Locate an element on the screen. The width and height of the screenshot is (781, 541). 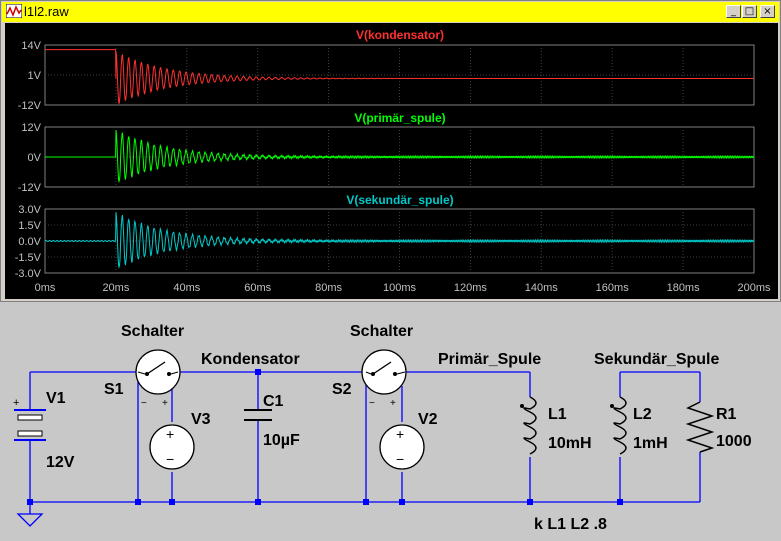
x-tick-label: 100ms is located at coordinates (400, 288).